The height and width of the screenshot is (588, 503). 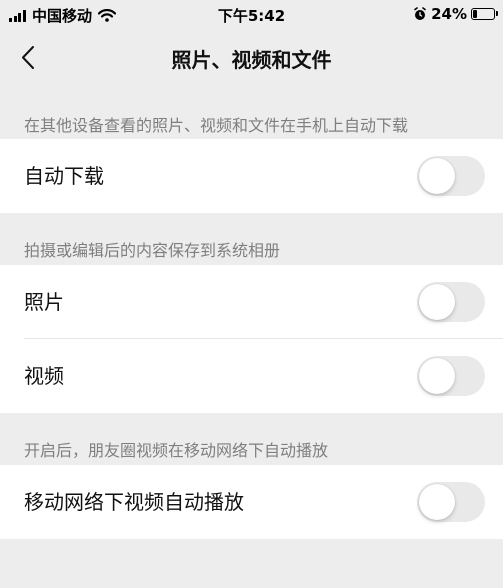 What do you see at coordinates (44, 376) in the screenshot?
I see `setting-label: 视频` at bounding box center [44, 376].